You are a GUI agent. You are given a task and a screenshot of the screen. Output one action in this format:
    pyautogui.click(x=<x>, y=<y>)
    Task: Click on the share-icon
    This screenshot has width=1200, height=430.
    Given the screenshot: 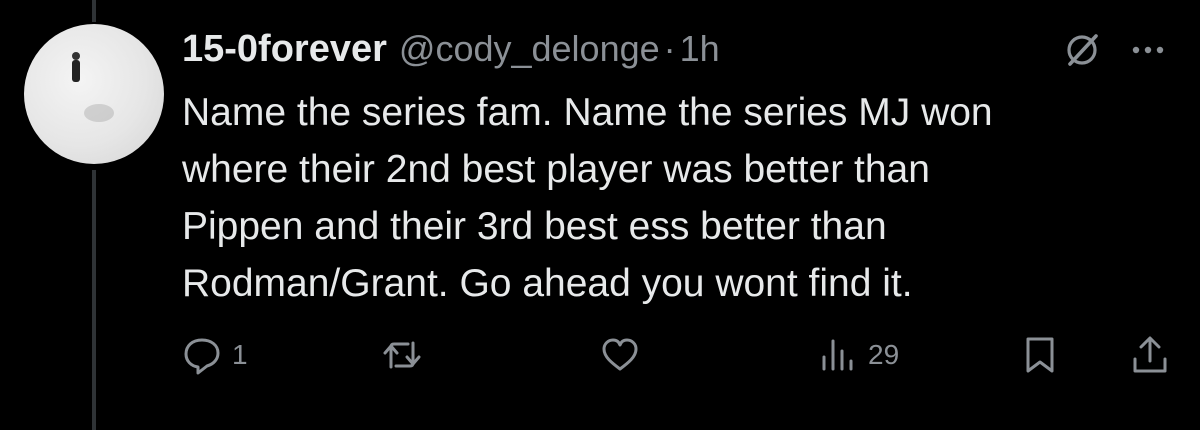 What is the action you would take?
    pyautogui.click(x=1150, y=354)
    